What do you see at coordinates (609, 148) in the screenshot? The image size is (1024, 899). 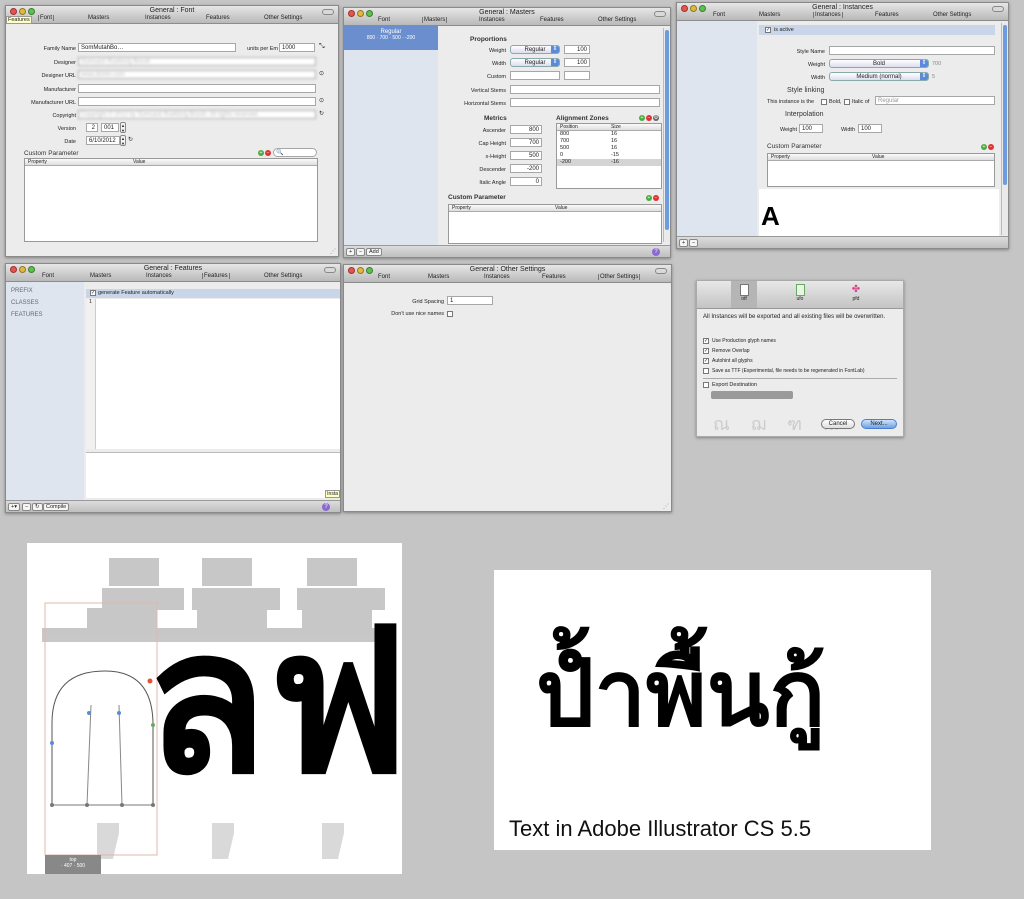 I see `zone-row: 500 16` at bounding box center [609, 148].